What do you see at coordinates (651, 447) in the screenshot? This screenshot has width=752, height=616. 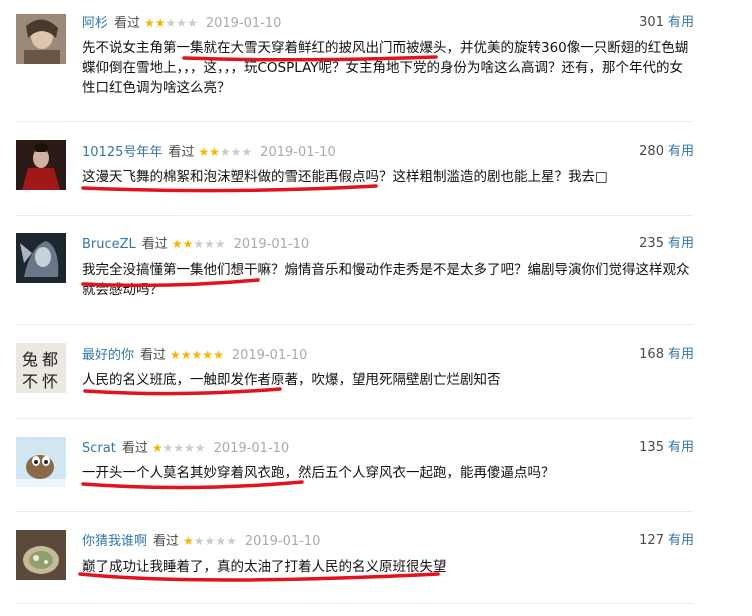 I see `vote-count: 135` at bounding box center [651, 447].